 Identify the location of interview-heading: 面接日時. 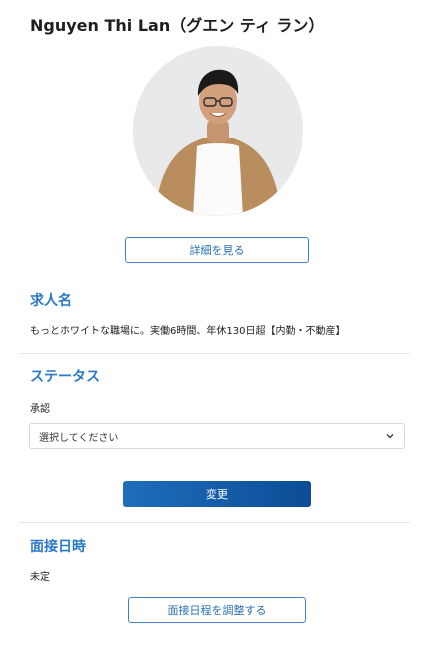
(58, 547).